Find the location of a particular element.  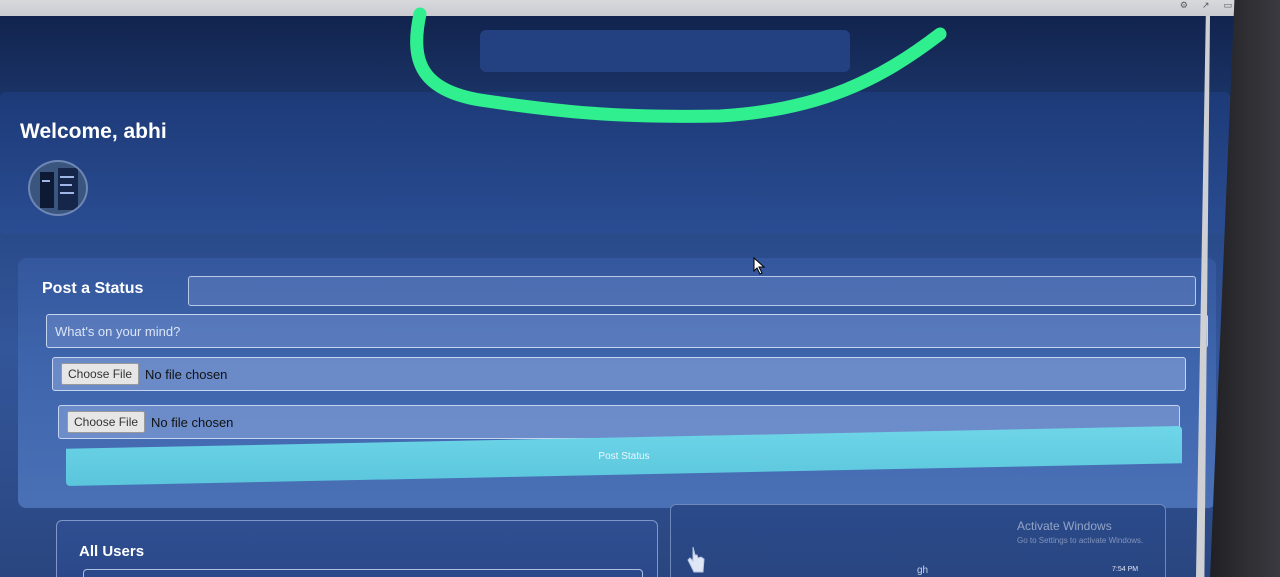

avatar-panel-left is located at coordinates (47, 190).